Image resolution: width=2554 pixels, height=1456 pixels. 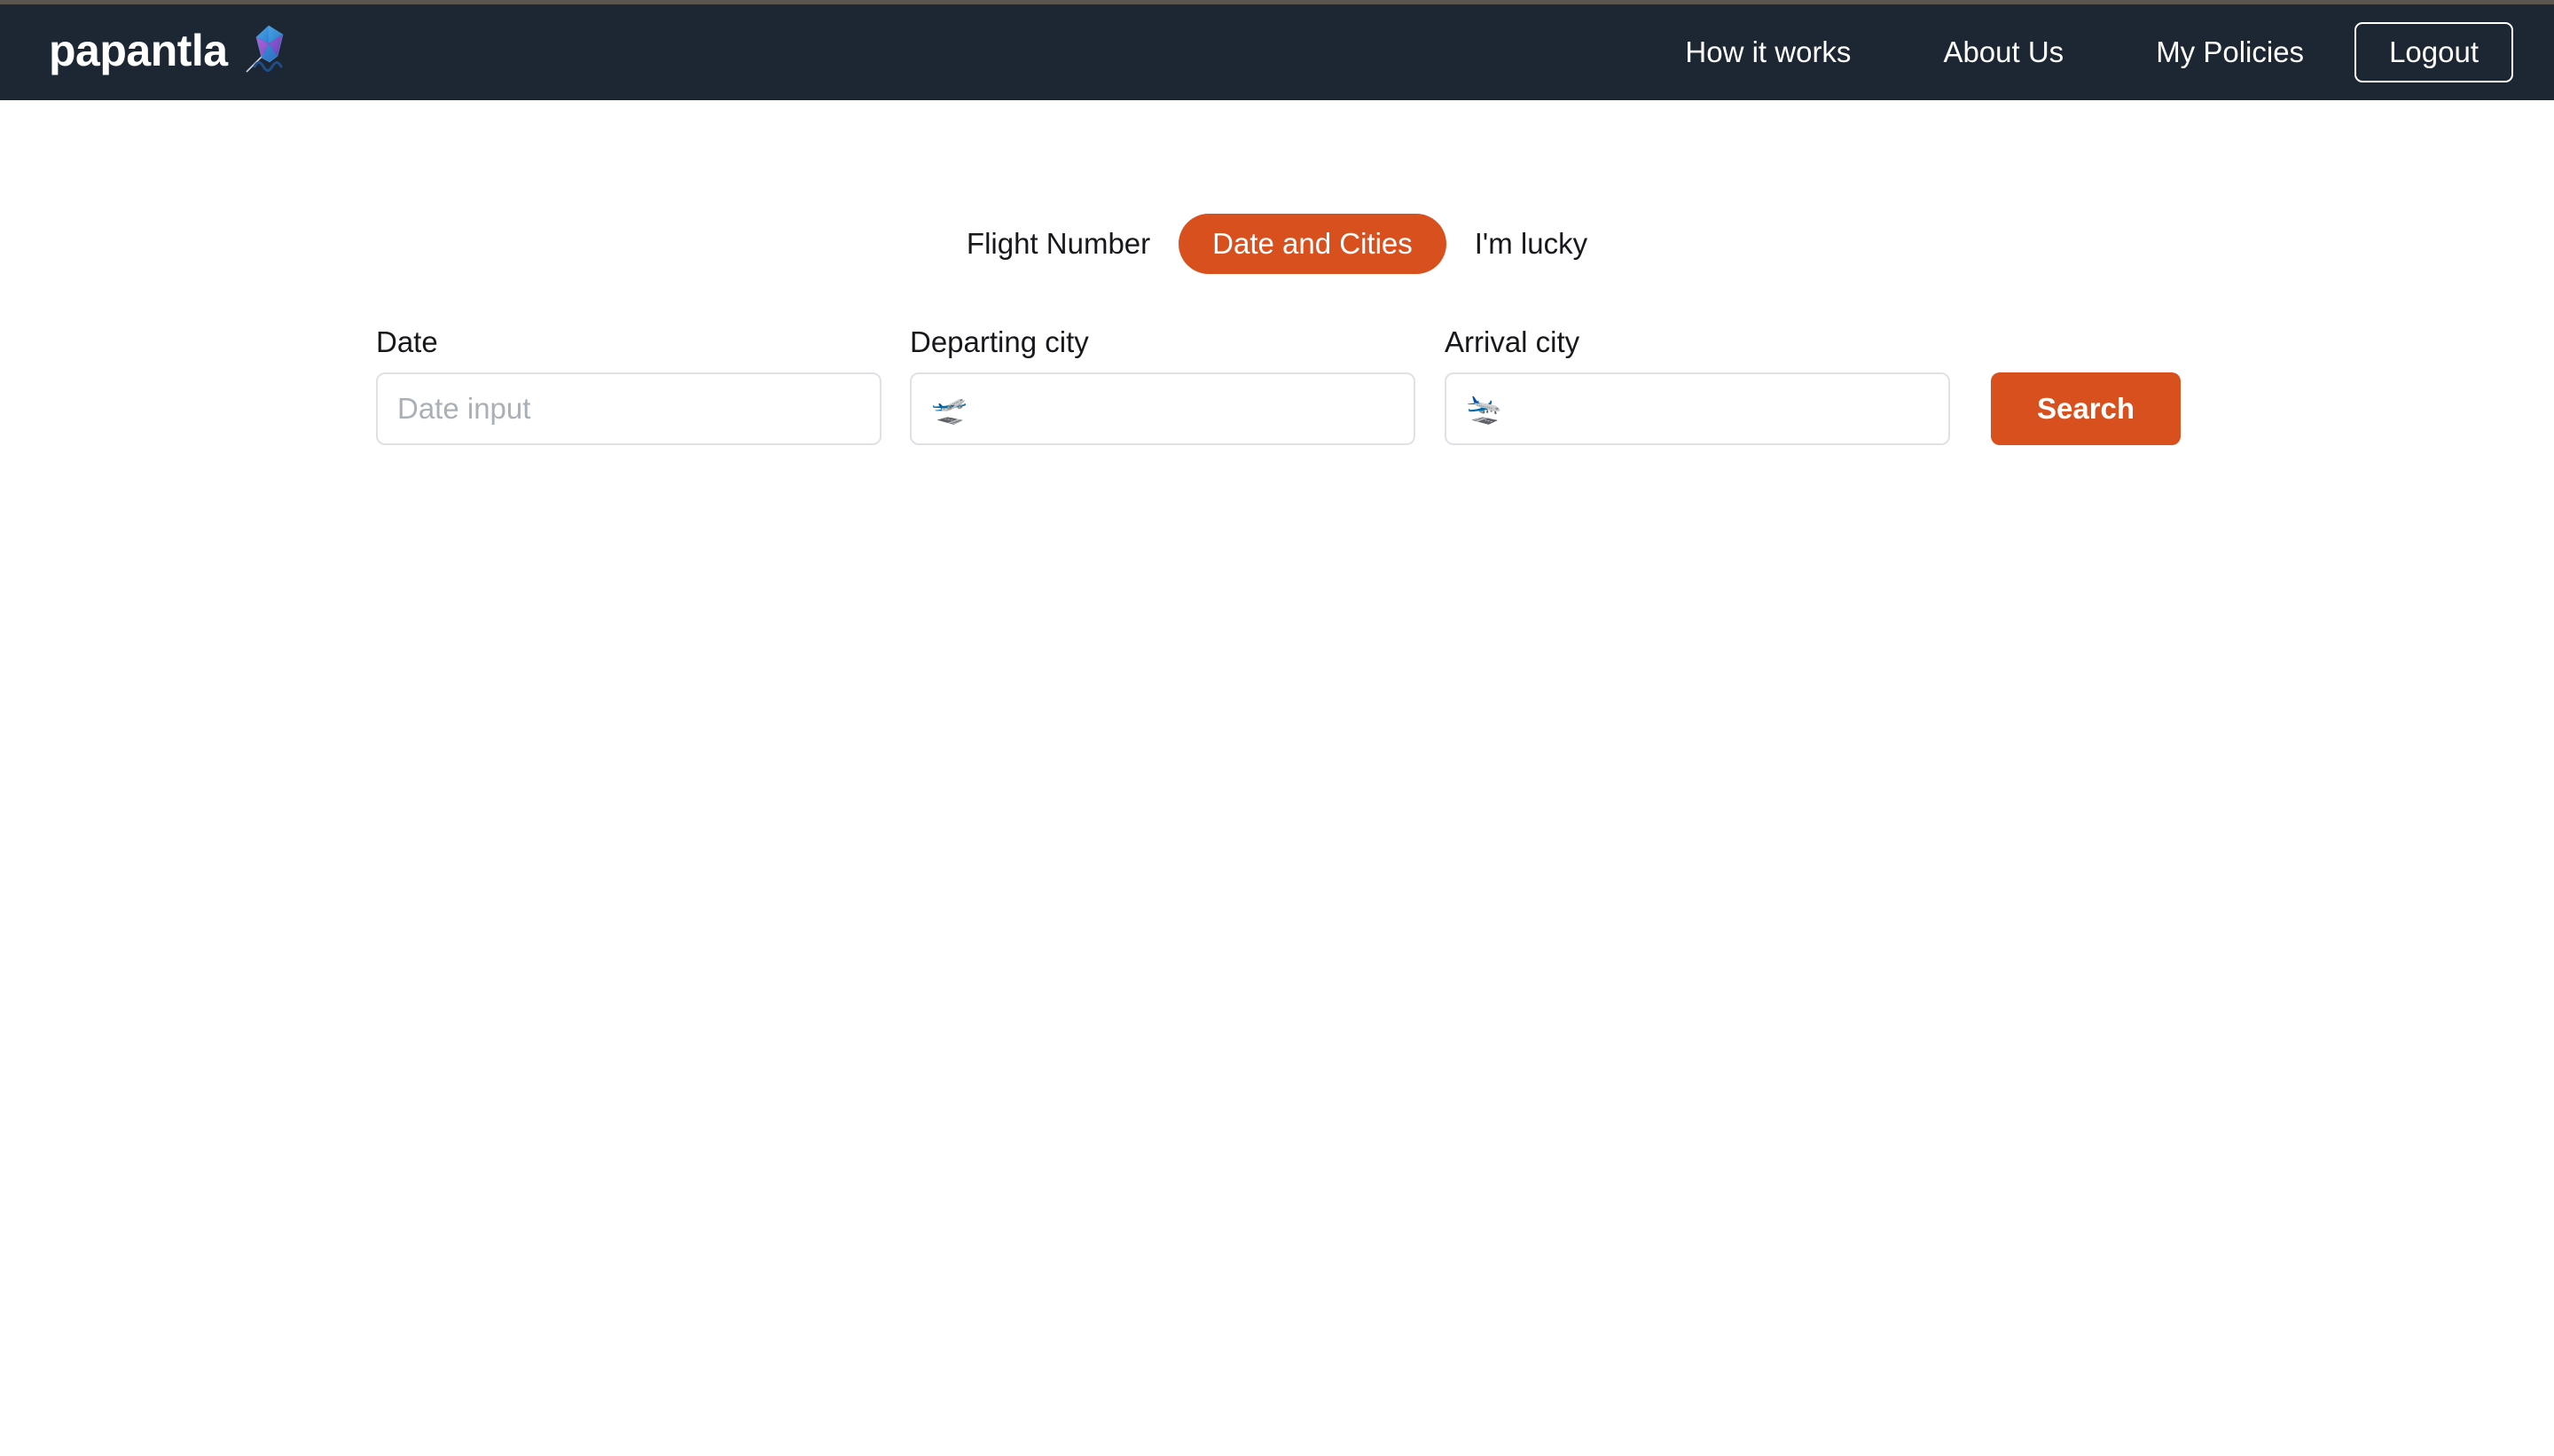 I want to click on tab-im-lucky: I'm lucky, so click(x=1531, y=244).